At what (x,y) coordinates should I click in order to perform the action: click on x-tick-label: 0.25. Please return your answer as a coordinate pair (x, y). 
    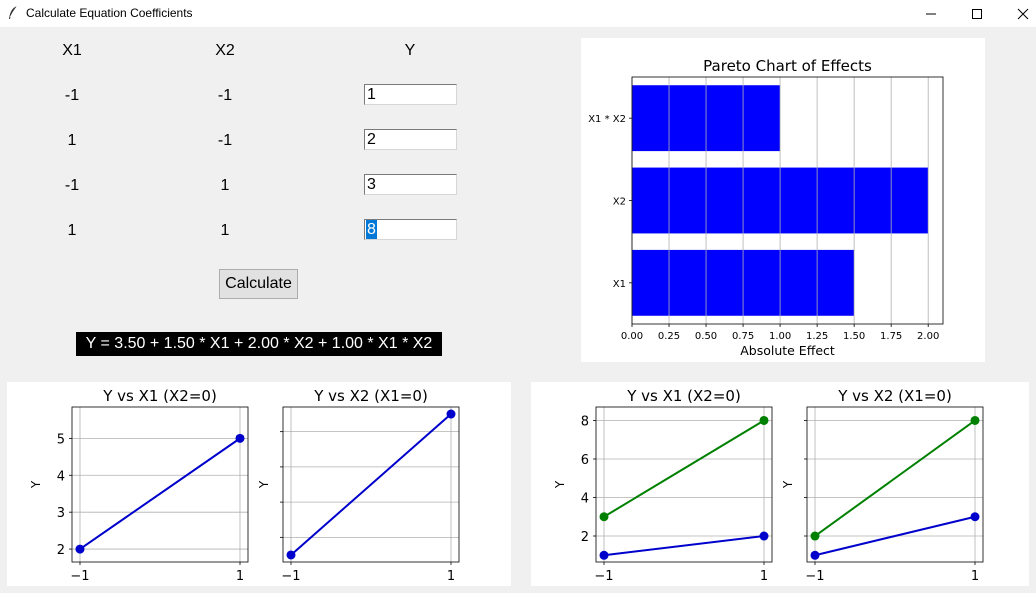
    Looking at the image, I should click on (669, 336).